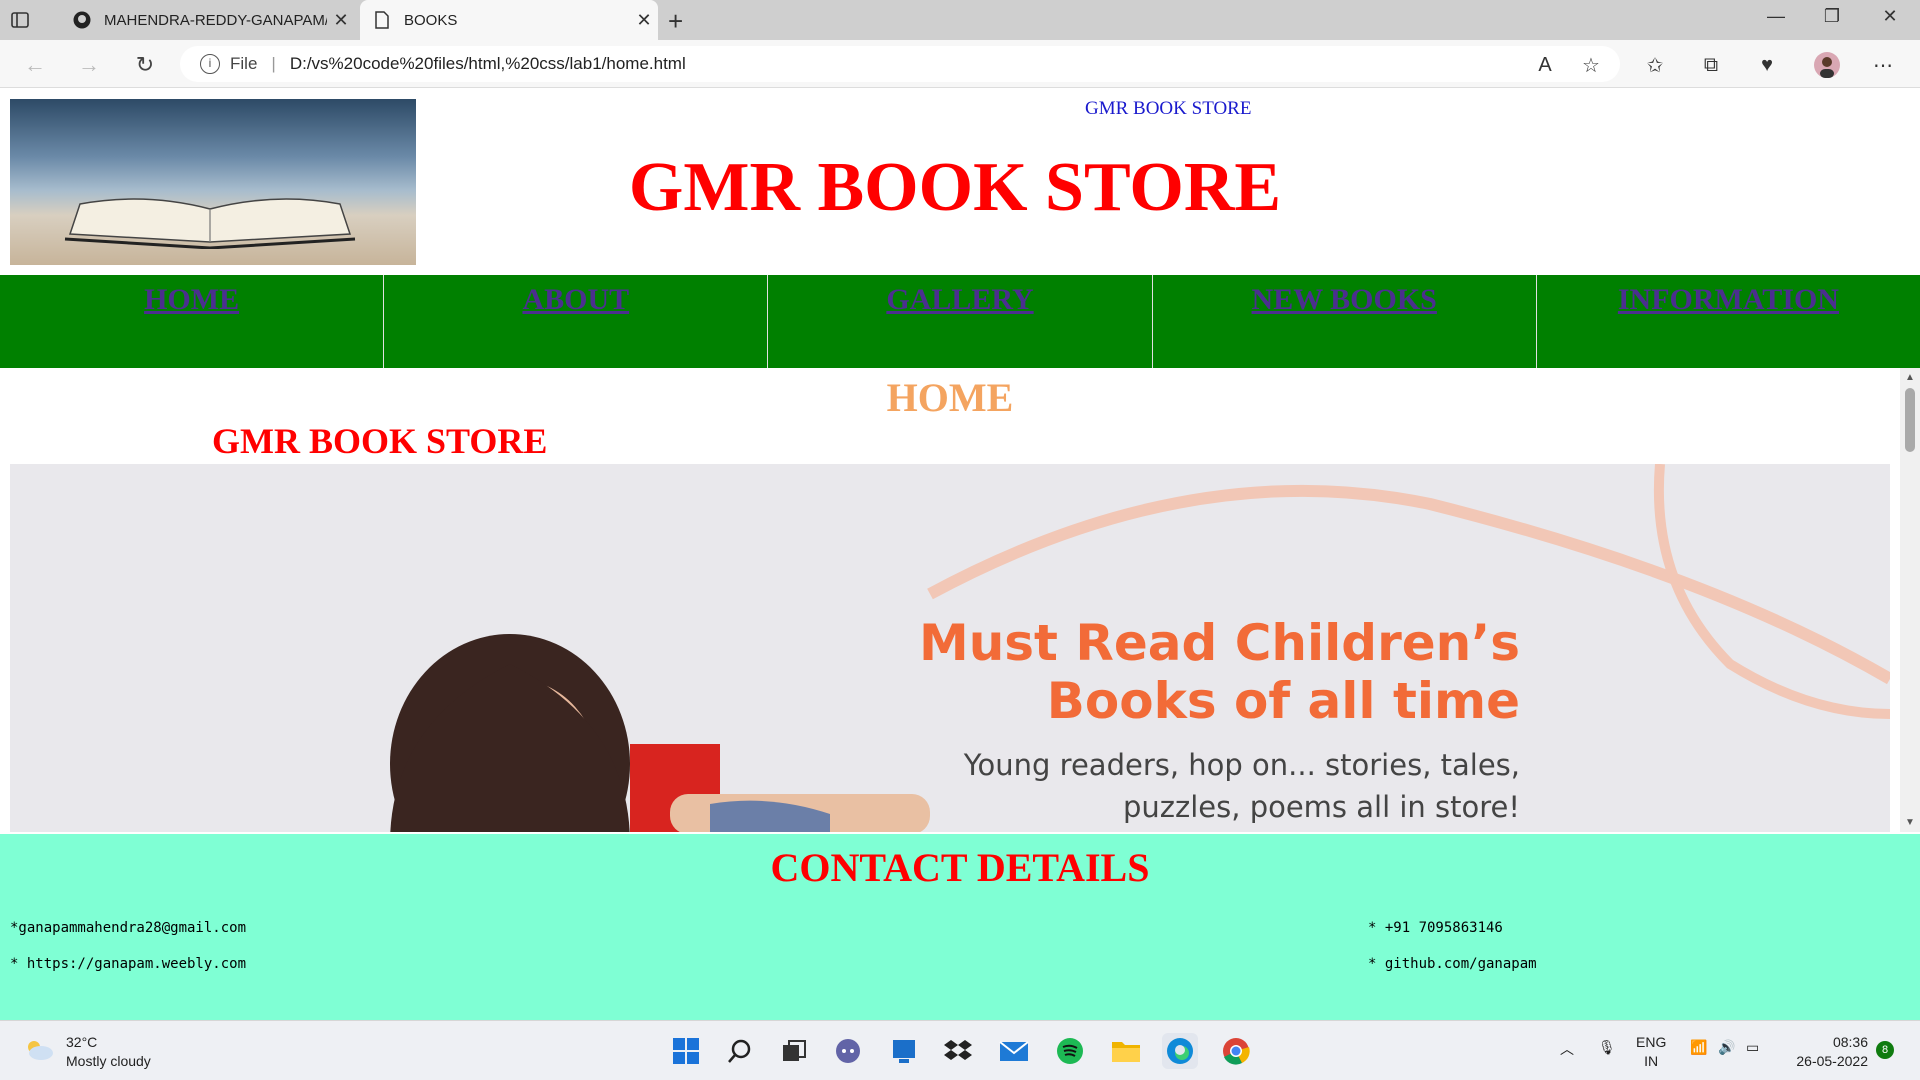 The height and width of the screenshot is (1080, 1920). Describe the element at coordinates (1711, 65) in the screenshot. I see `collections-icon: ⧉` at that location.